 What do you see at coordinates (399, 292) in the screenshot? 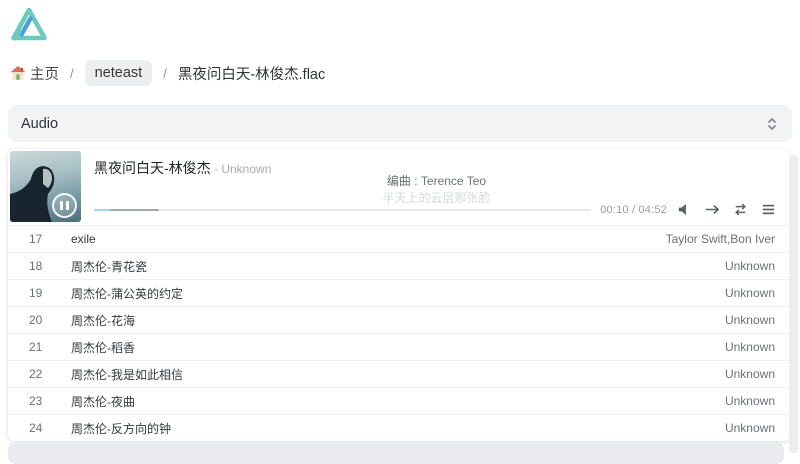
I see `playlist-item: 19 周杰伦-蒲公英的约定 Unknown` at bounding box center [399, 292].